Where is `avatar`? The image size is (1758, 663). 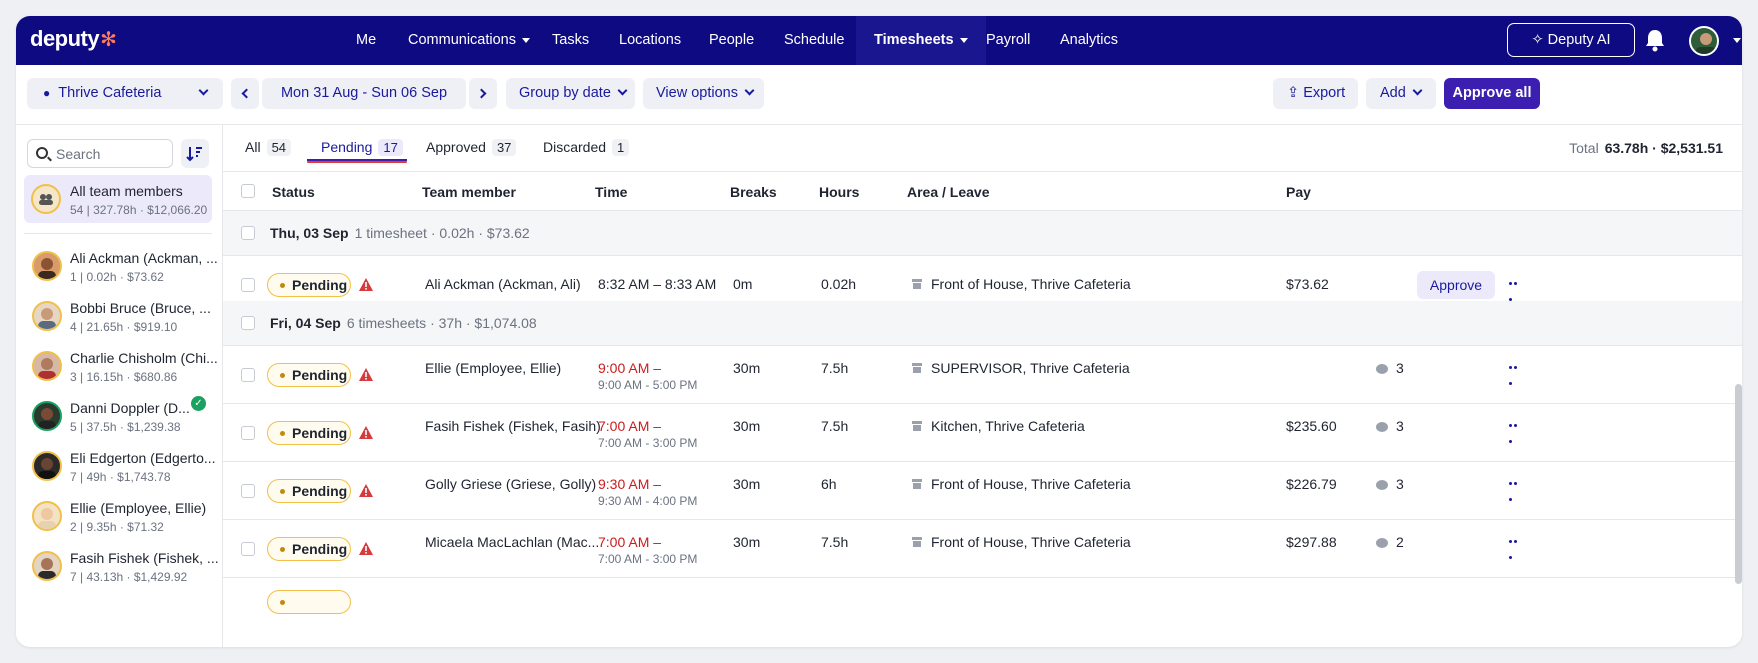
avatar is located at coordinates (47, 416).